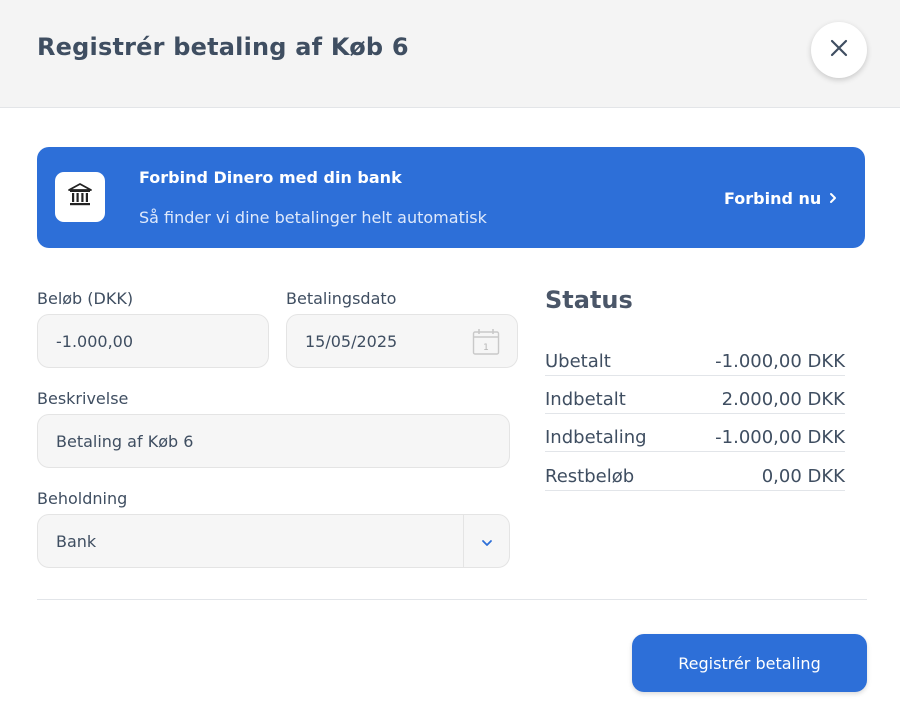 The height and width of the screenshot is (722, 900). Describe the element at coordinates (85, 298) in the screenshot. I see `amount-label: Beløb (DKK)` at that location.